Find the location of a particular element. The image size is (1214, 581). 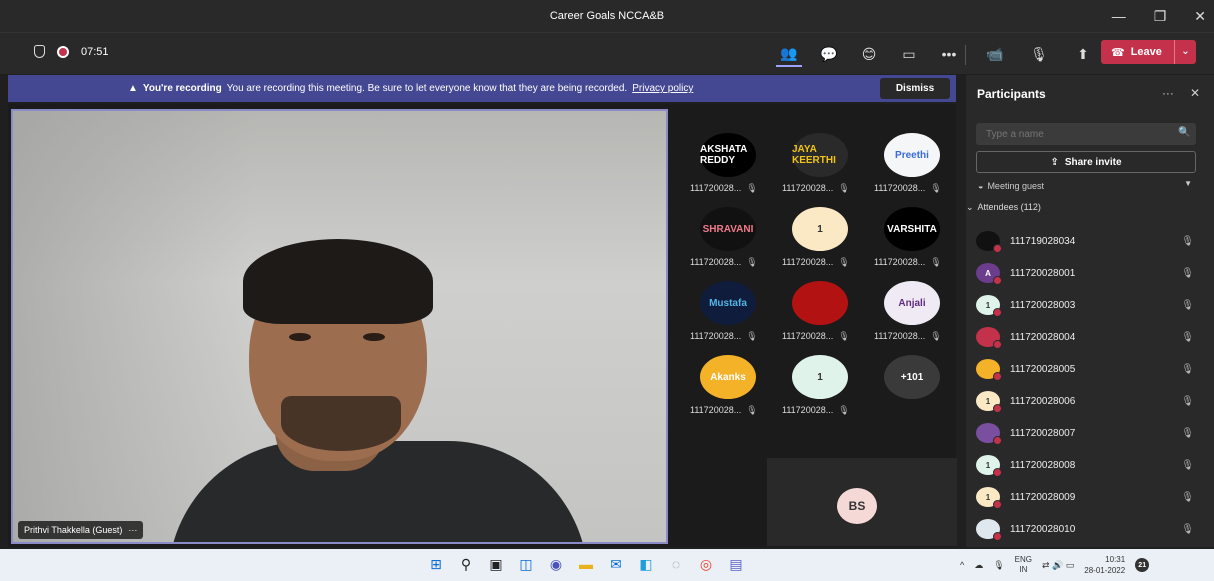

warning-icon: ▲ is located at coordinates (133, 88).